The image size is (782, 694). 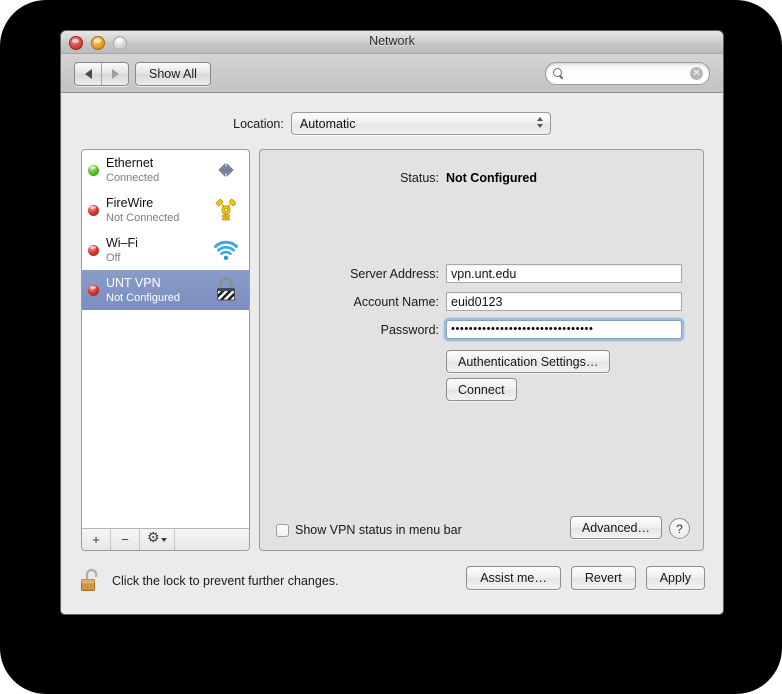 What do you see at coordinates (91, 581) in the screenshot?
I see `unlocked-padlock-icon` at bounding box center [91, 581].